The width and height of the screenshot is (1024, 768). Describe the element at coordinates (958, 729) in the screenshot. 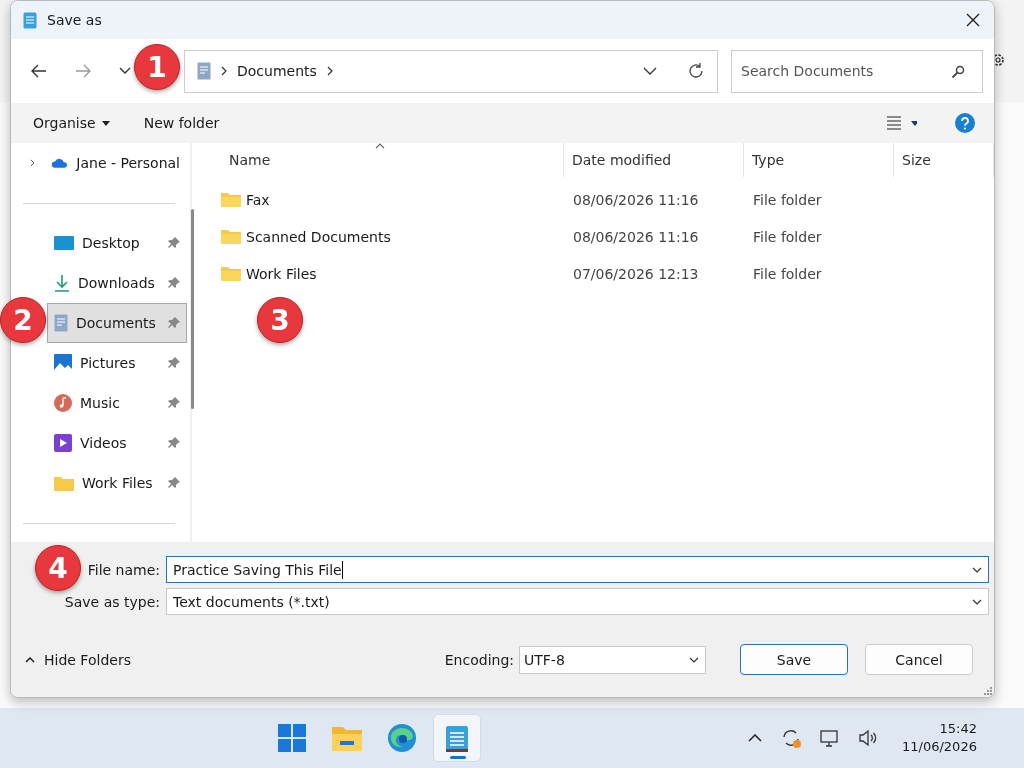

I see `clock-time: 15:42` at that location.